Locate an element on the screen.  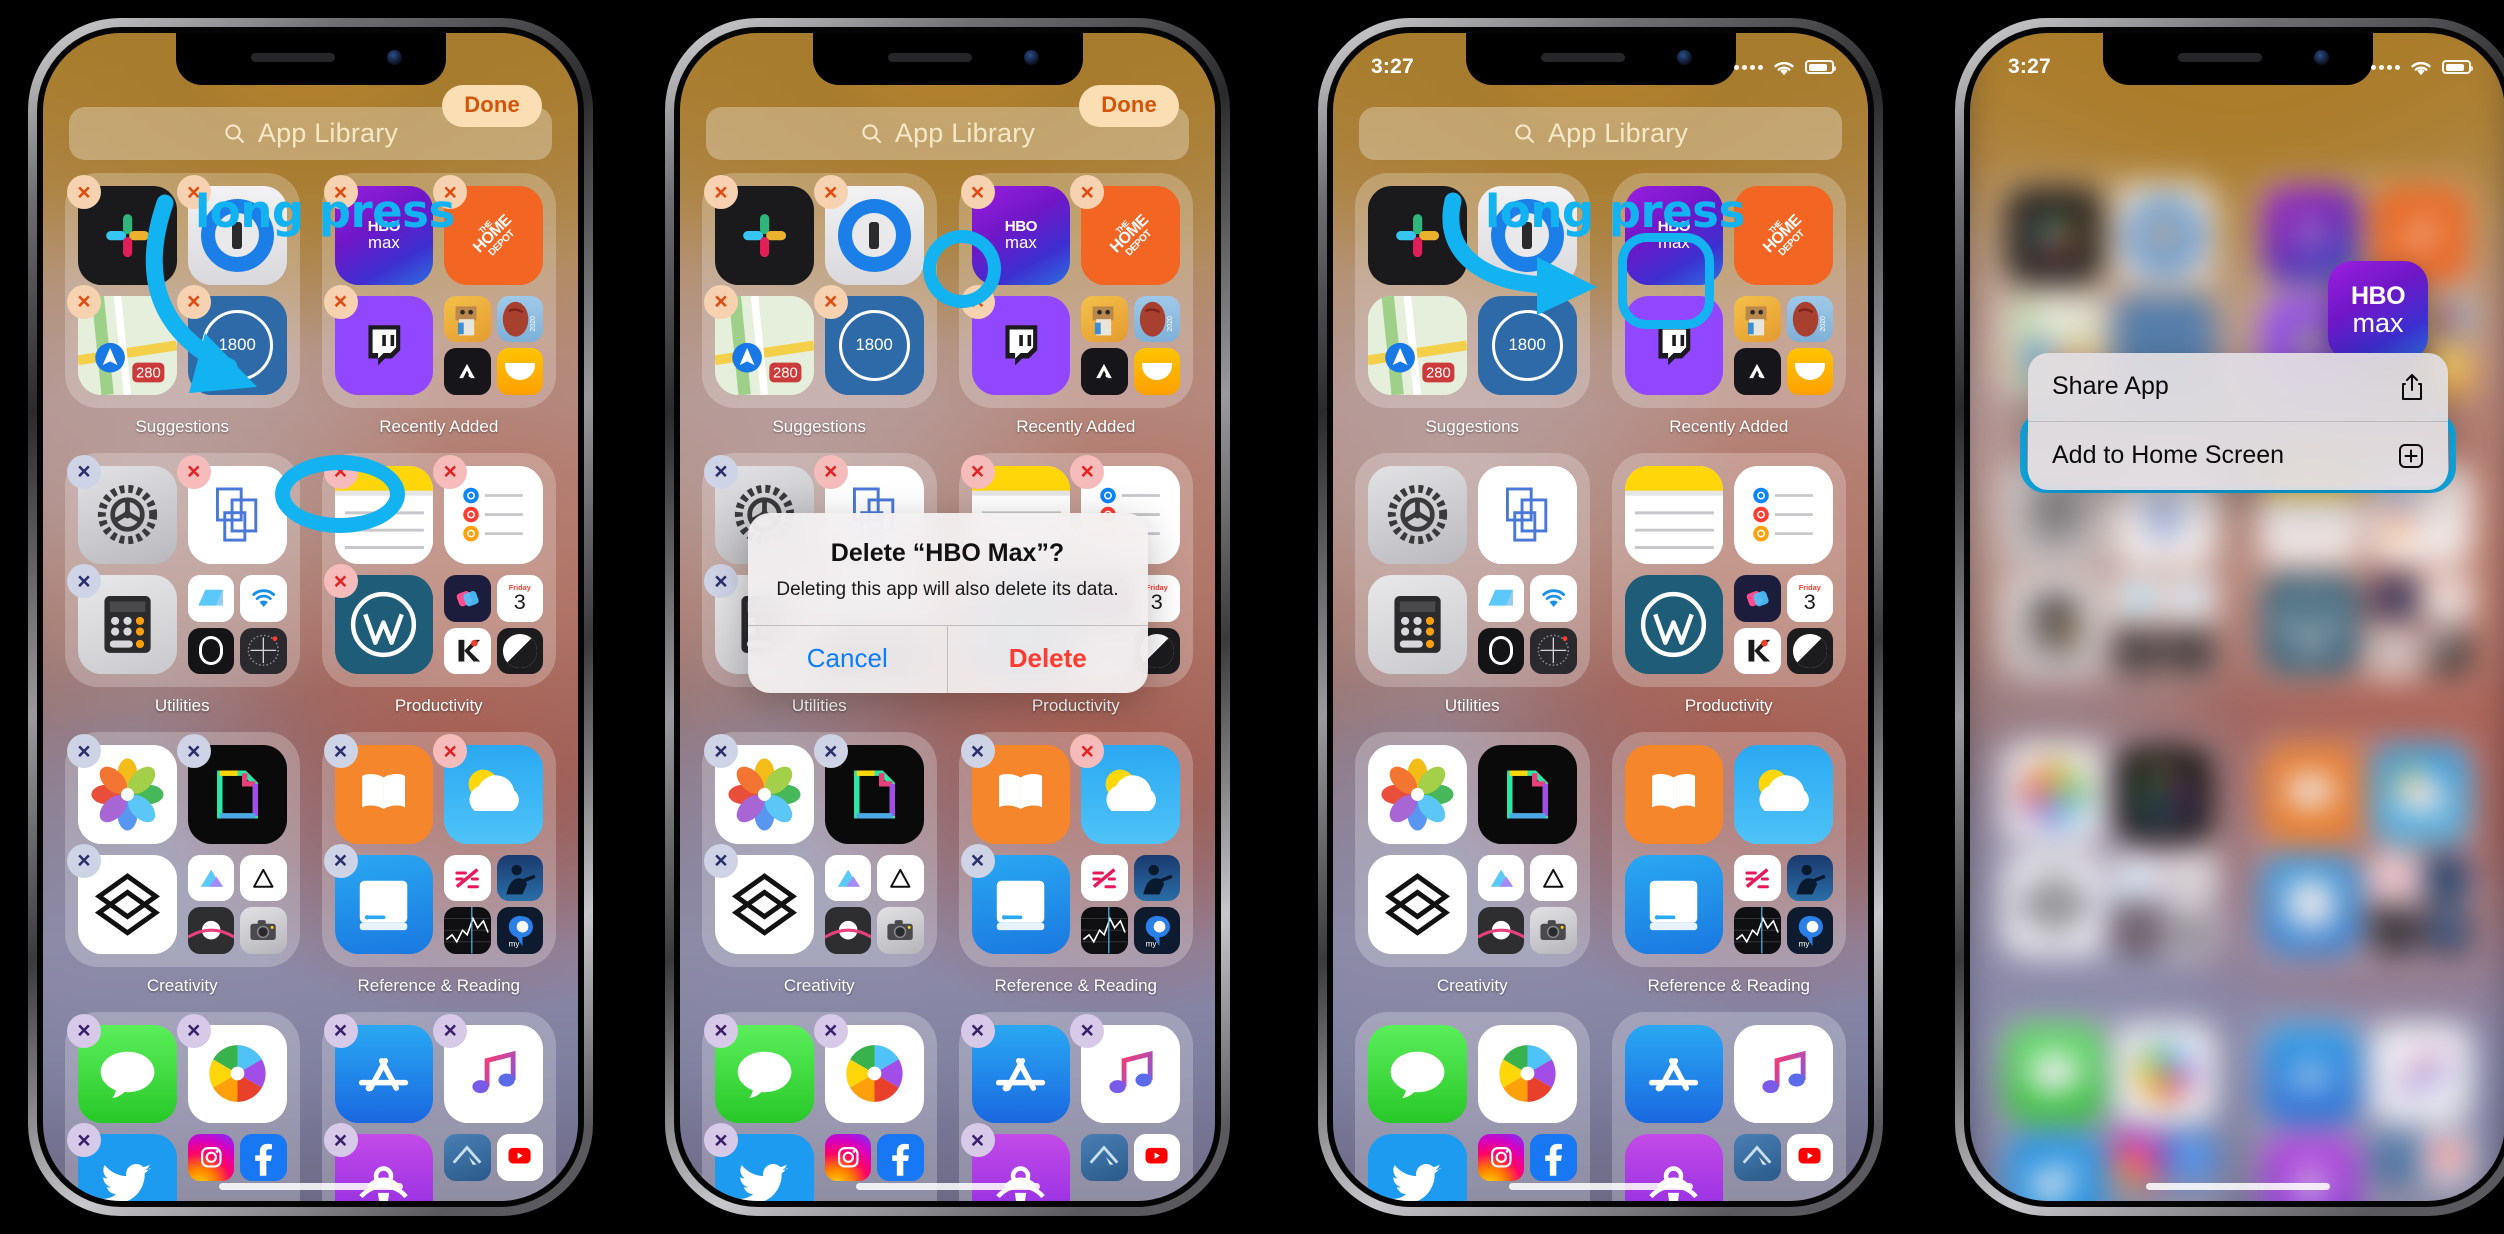
onepassword-icon is located at coordinates (2164, 235).